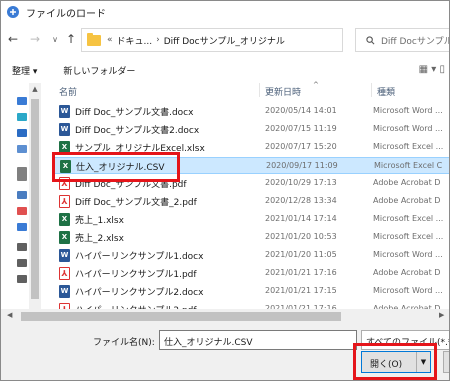 The width and height of the screenshot is (450, 381). I want to click on app-icon, so click(13, 12).